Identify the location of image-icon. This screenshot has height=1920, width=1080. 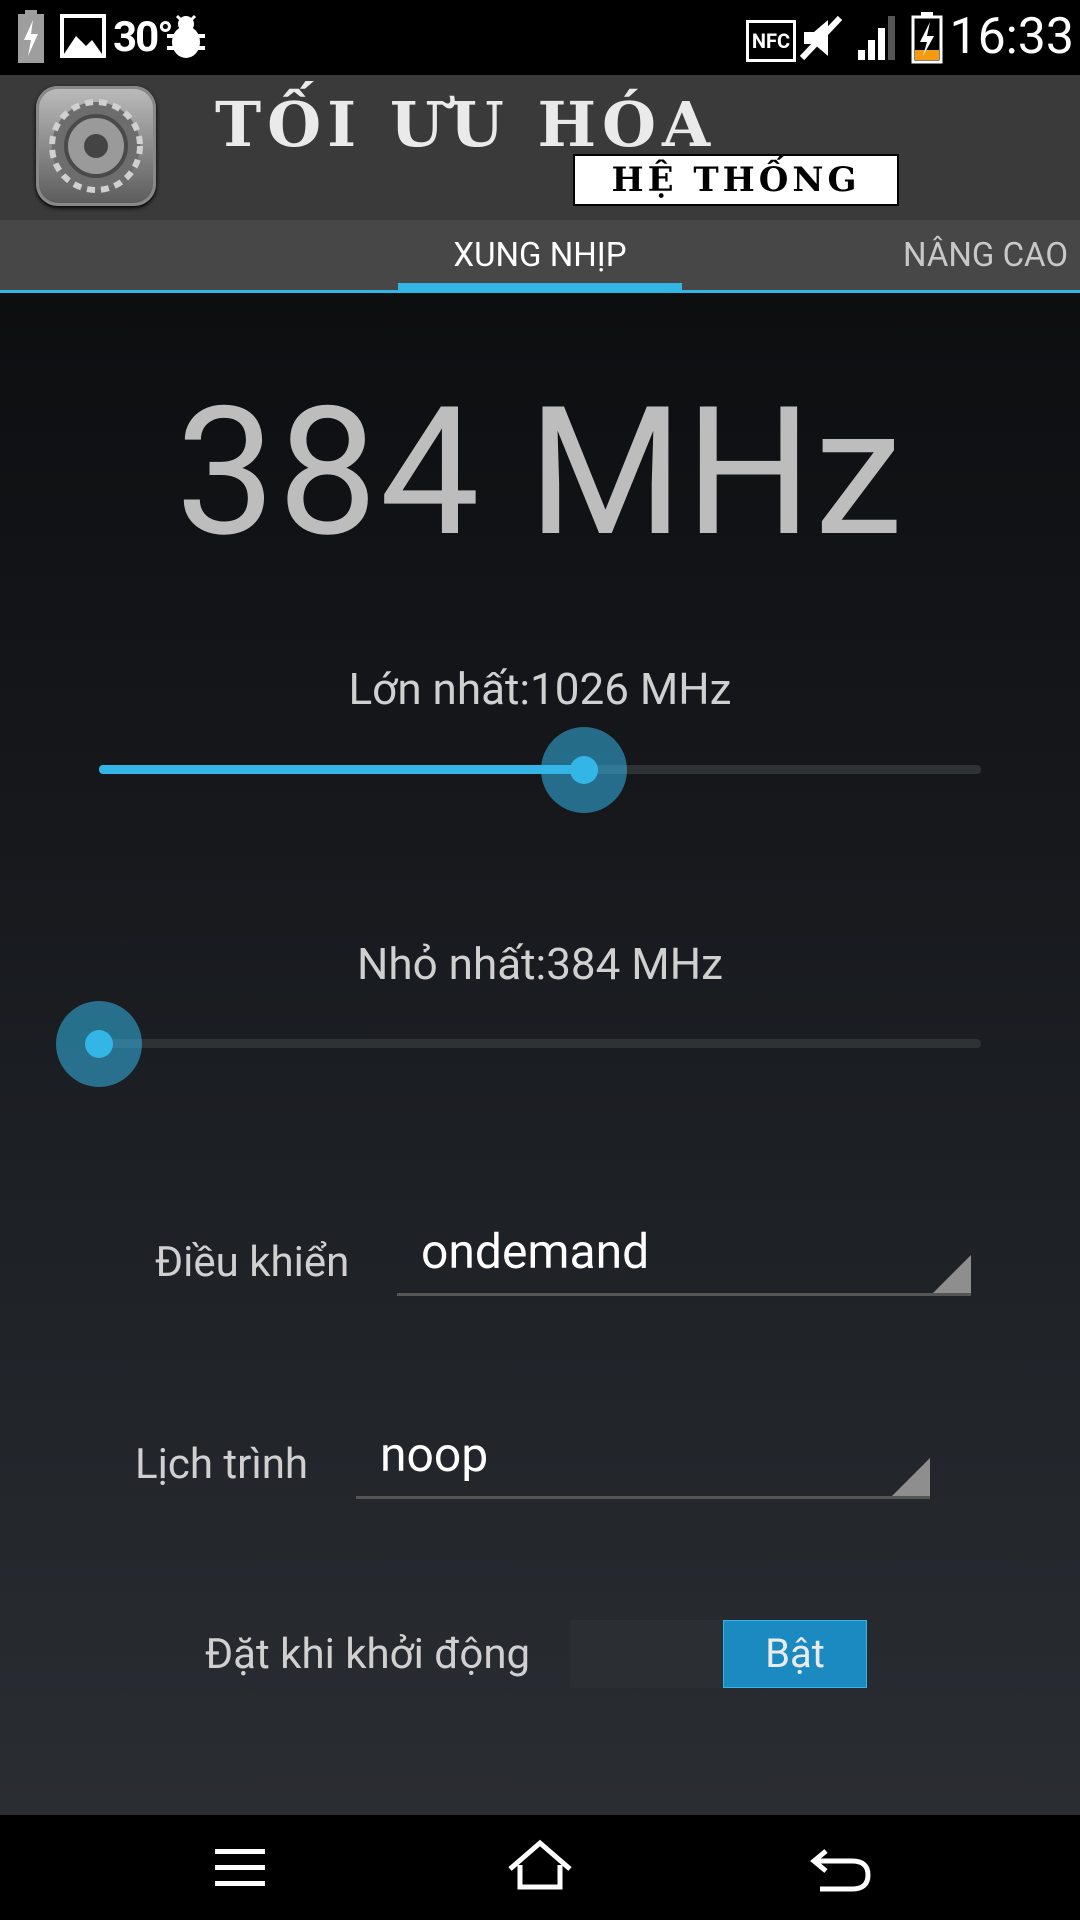
(83, 36).